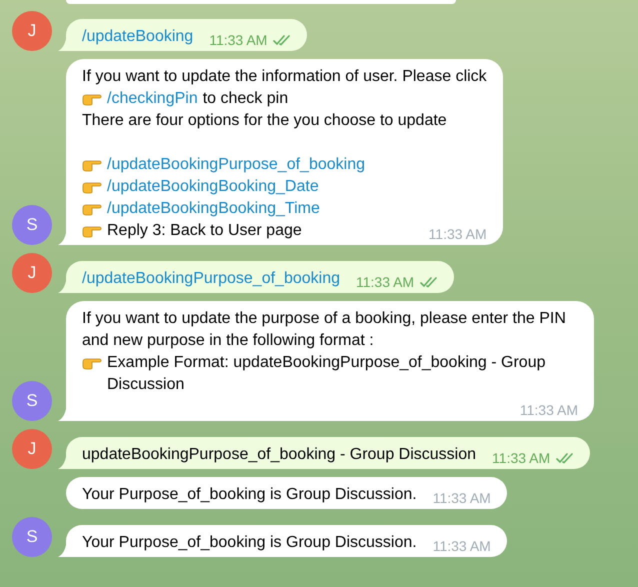 The height and width of the screenshot is (587, 638). What do you see at coordinates (213, 186) in the screenshot?
I see `command-link: /updateBookingBooking_Date` at bounding box center [213, 186].